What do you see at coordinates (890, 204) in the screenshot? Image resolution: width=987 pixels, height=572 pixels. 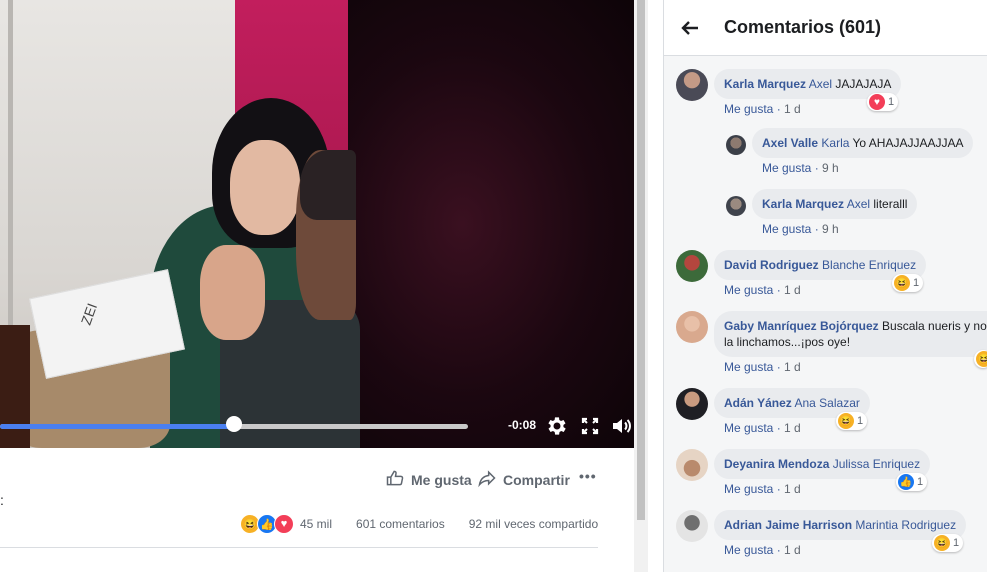 I see `comment-text: literalll` at bounding box center [890, 204].